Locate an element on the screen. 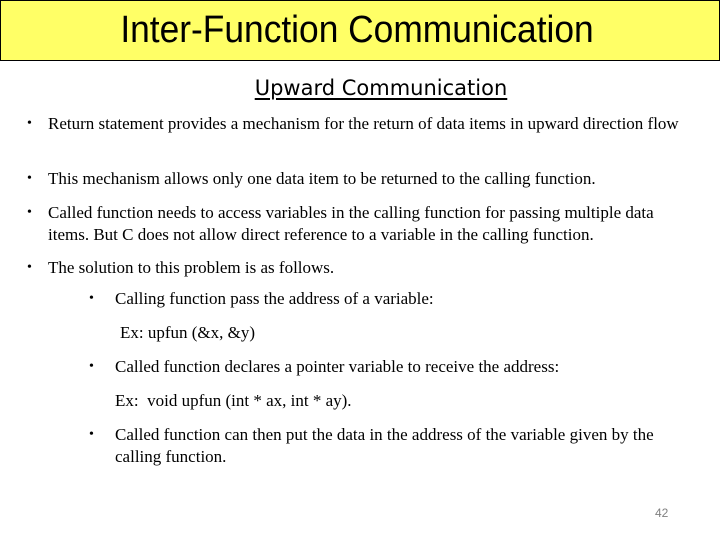 The width and height of the screenshot is (720, 540). page-number: 42 is located at coordinates (662, 513).